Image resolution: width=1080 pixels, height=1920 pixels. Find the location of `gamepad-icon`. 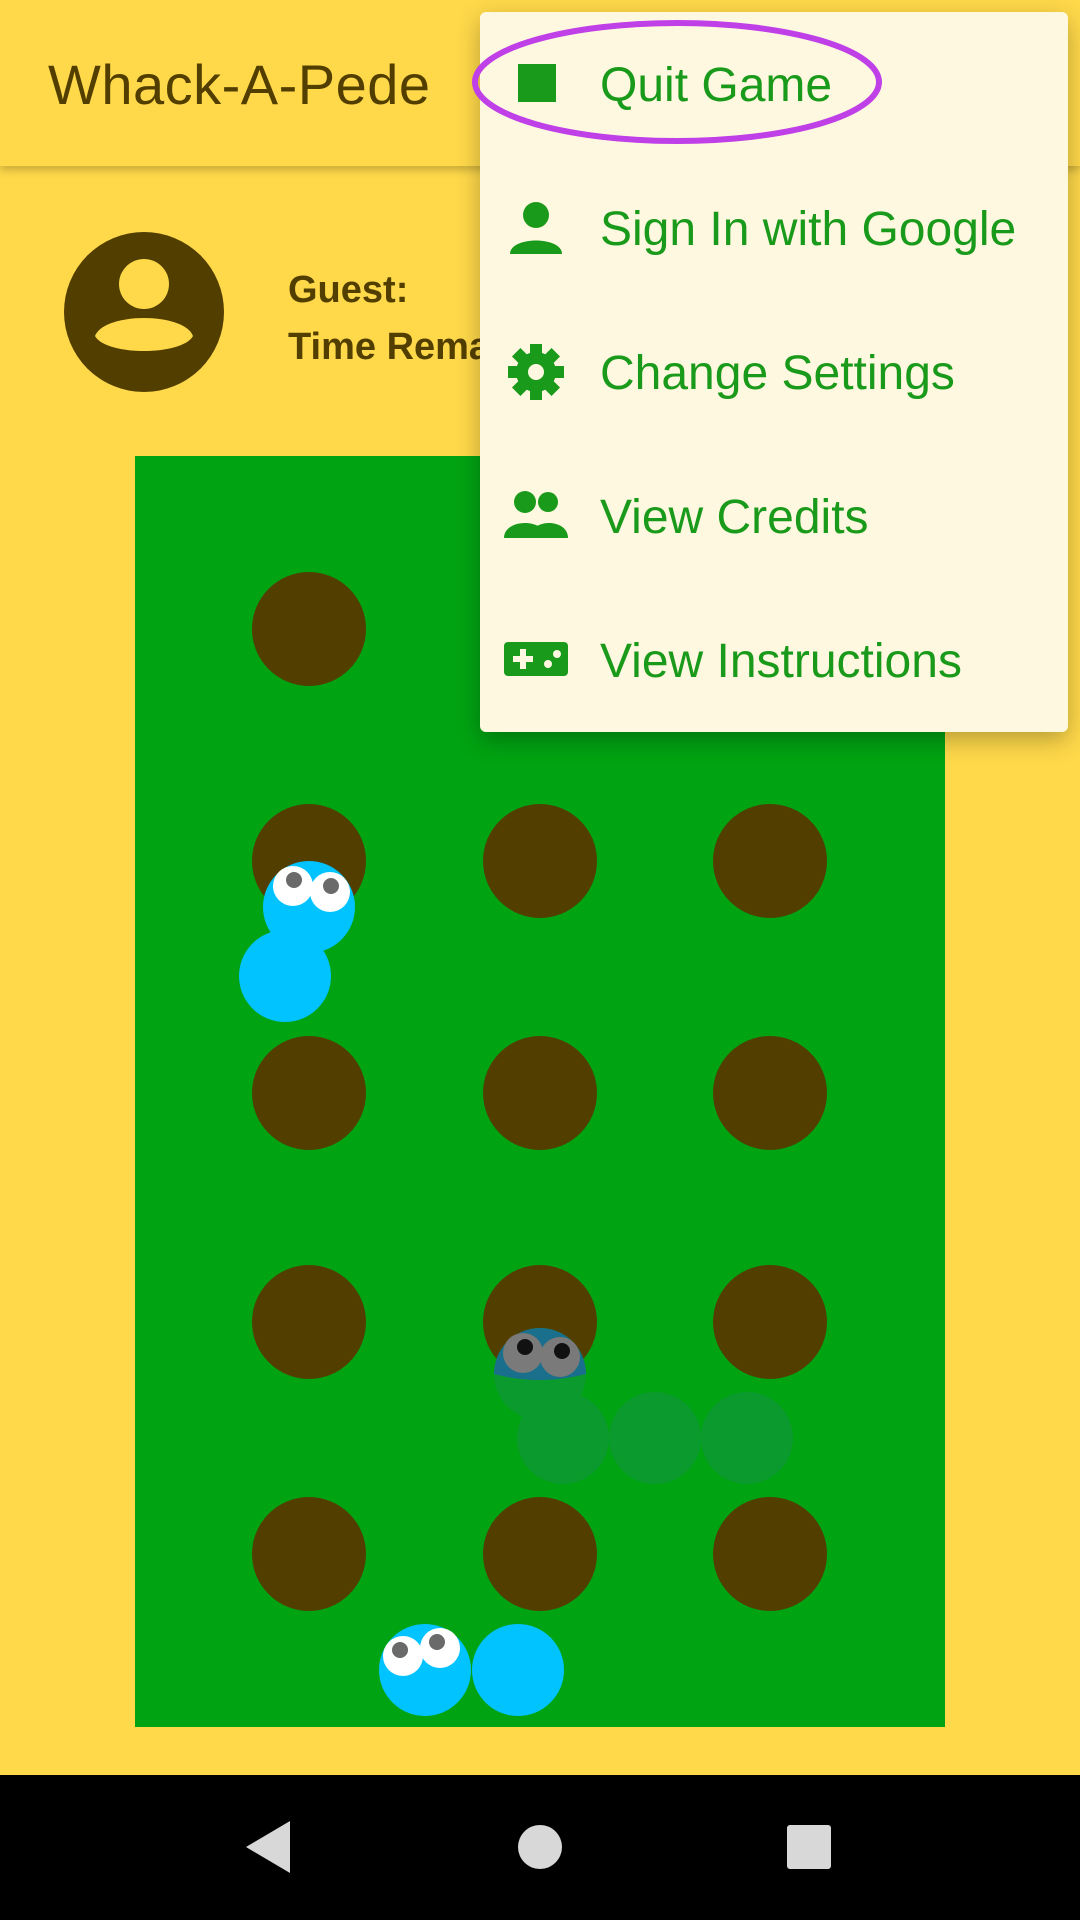

gamepad-icon is located at coordinates (536, 659).